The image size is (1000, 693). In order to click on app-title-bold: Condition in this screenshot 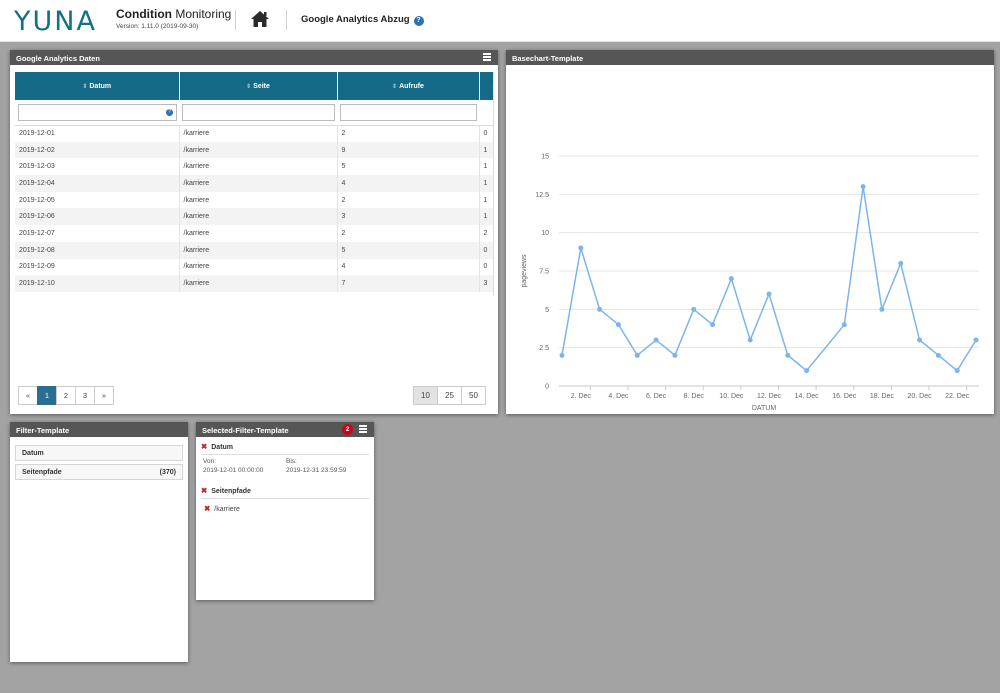, I will do `click(144, 14)`.